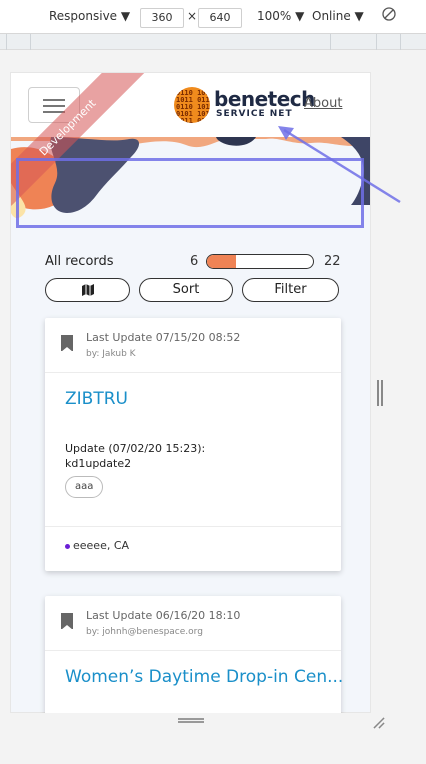  I want to click on location-dot-icon, so click(67, 546).